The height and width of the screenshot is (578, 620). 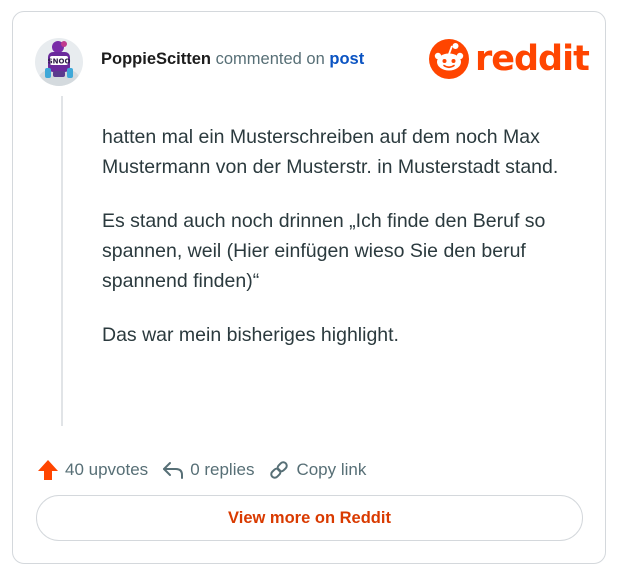 I want to click on copy-link-button: Copy link, so click(x=317, y=470).